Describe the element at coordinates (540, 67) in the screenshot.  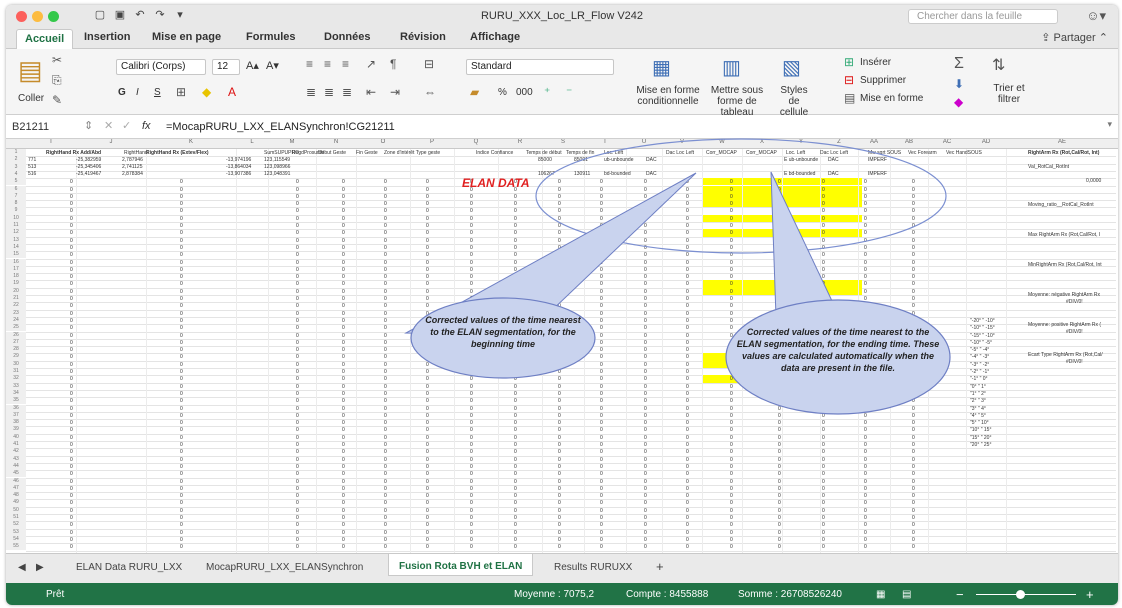
I see `number-format-select: Standard` at that location.